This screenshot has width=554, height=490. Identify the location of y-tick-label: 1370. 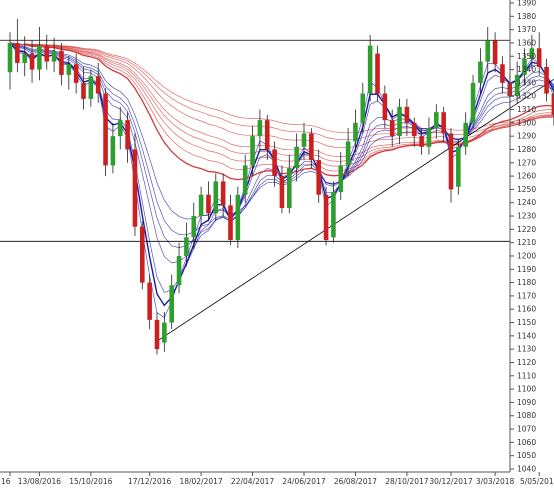
(526, 29).